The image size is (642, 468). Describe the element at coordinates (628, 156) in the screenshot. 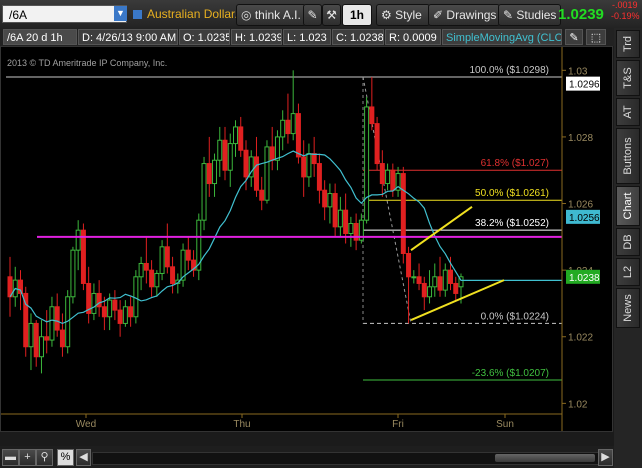

I see `tab-buttons: Buttons` at that location.